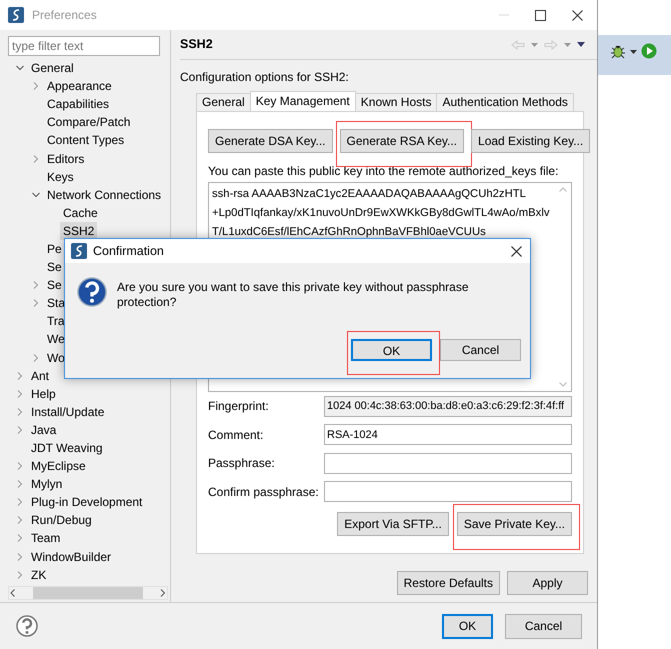  Describe the element at coordinates (66, 159) in the screenshot. I see `tree-item: Editors` at that location.